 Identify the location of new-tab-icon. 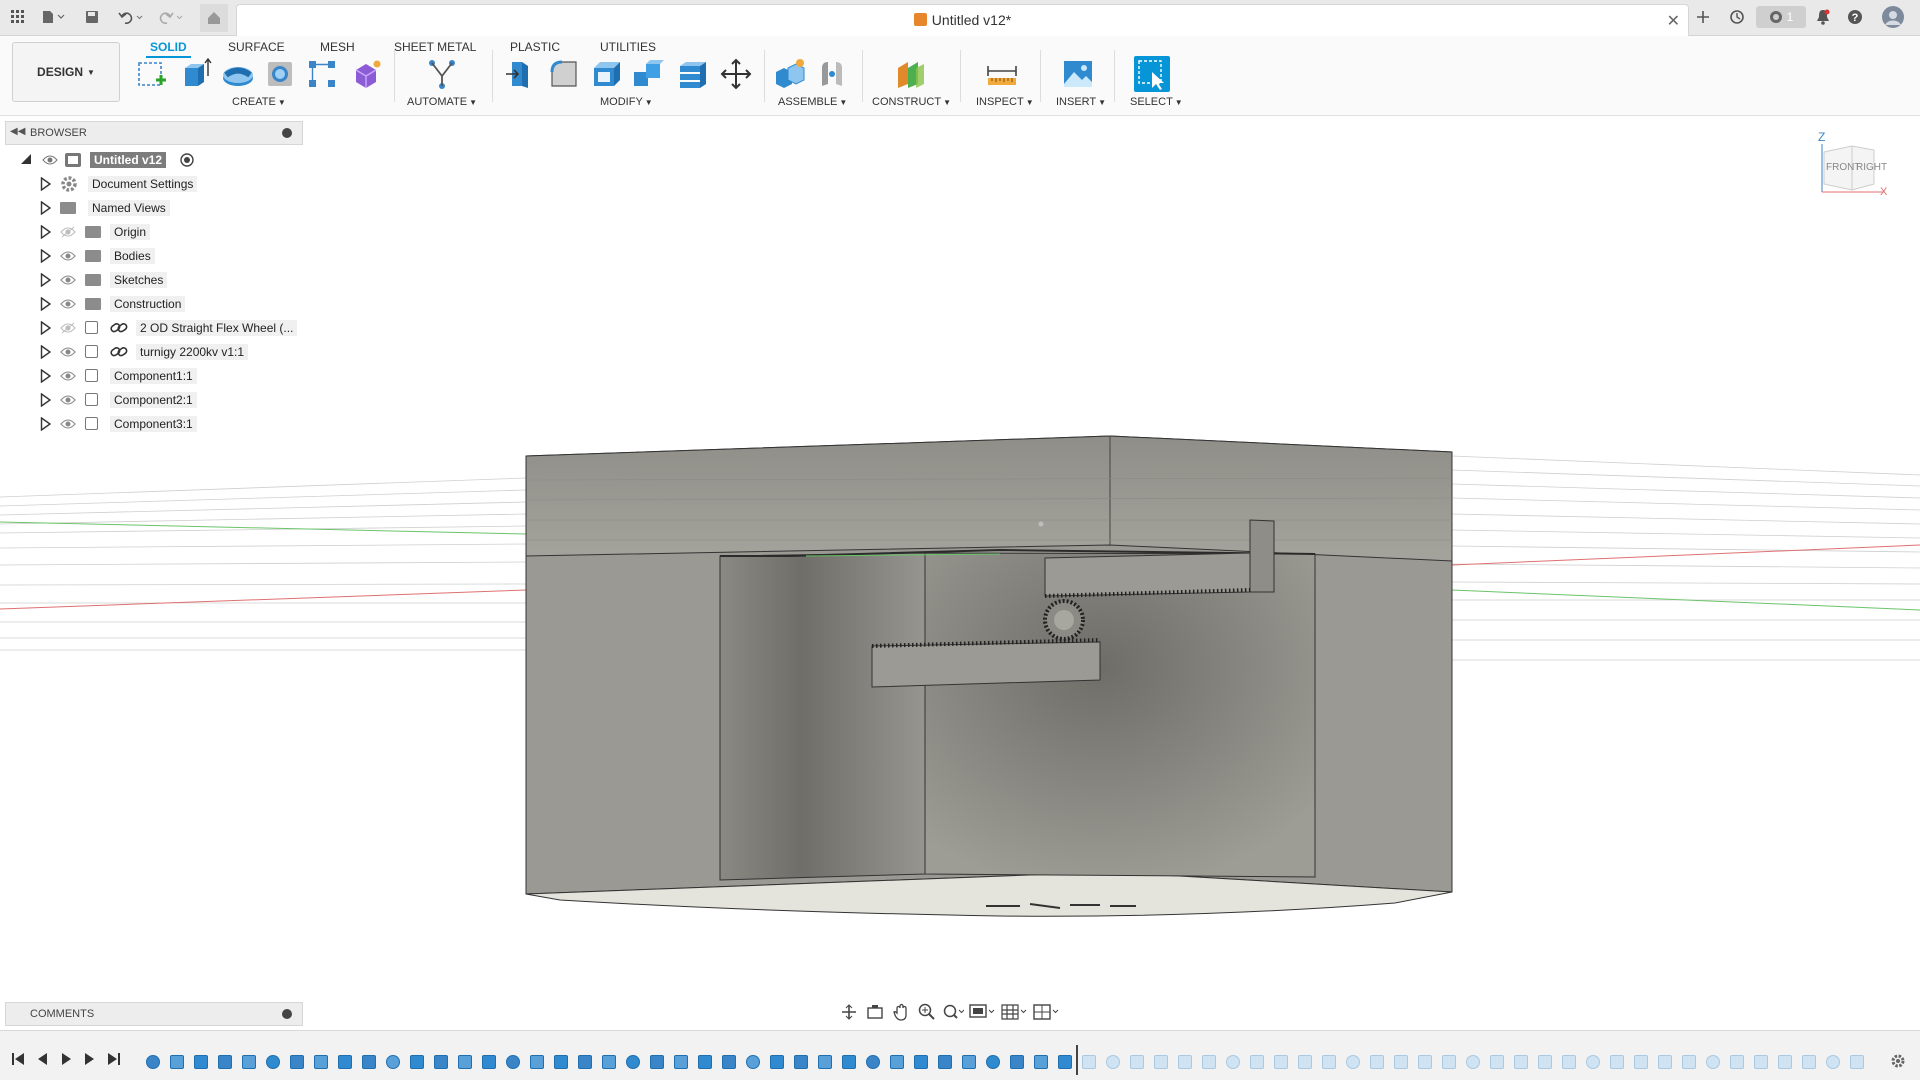
(1703, 17).